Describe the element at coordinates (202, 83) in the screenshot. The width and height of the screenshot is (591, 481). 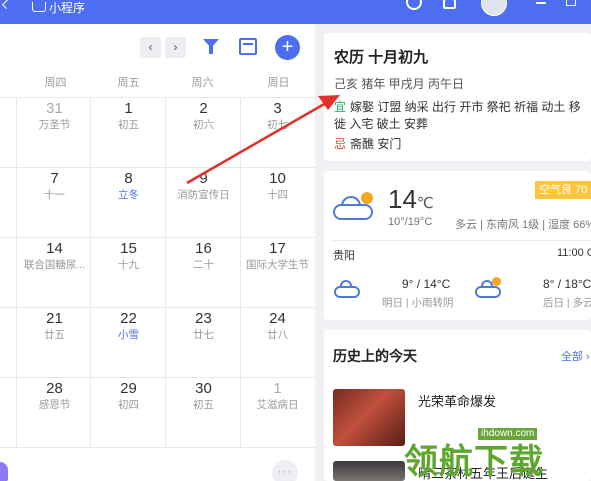
I see `weekday-label: 周六` at that location.